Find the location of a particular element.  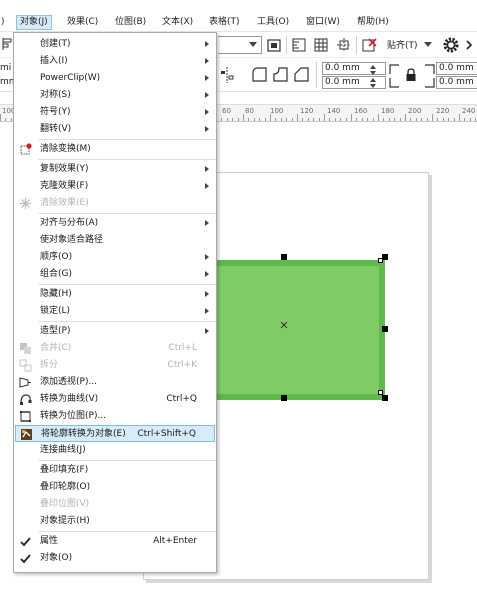

toolbar-separator is located at coordinates (356, 45).